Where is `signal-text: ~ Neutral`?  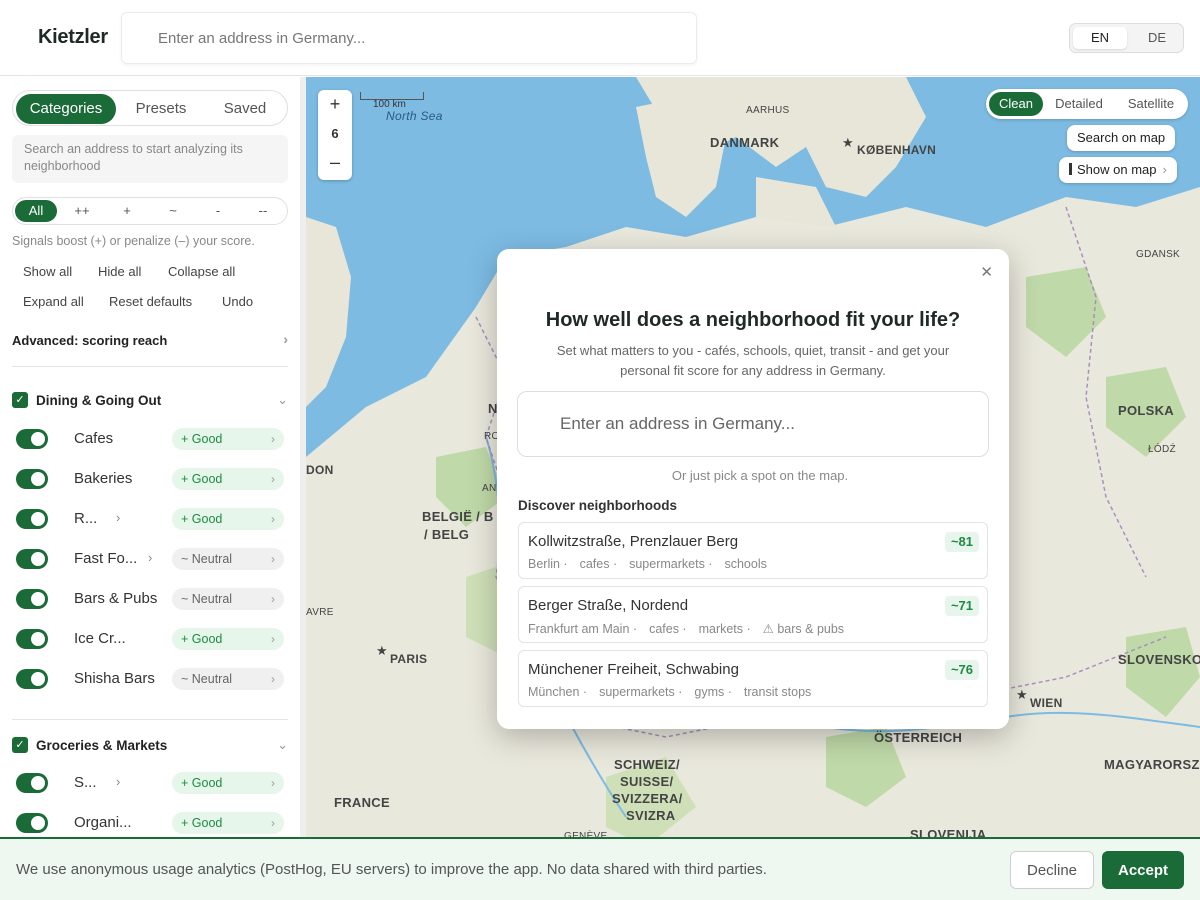 signal-text: ~ Neutral is located at coordinates (207, 679).